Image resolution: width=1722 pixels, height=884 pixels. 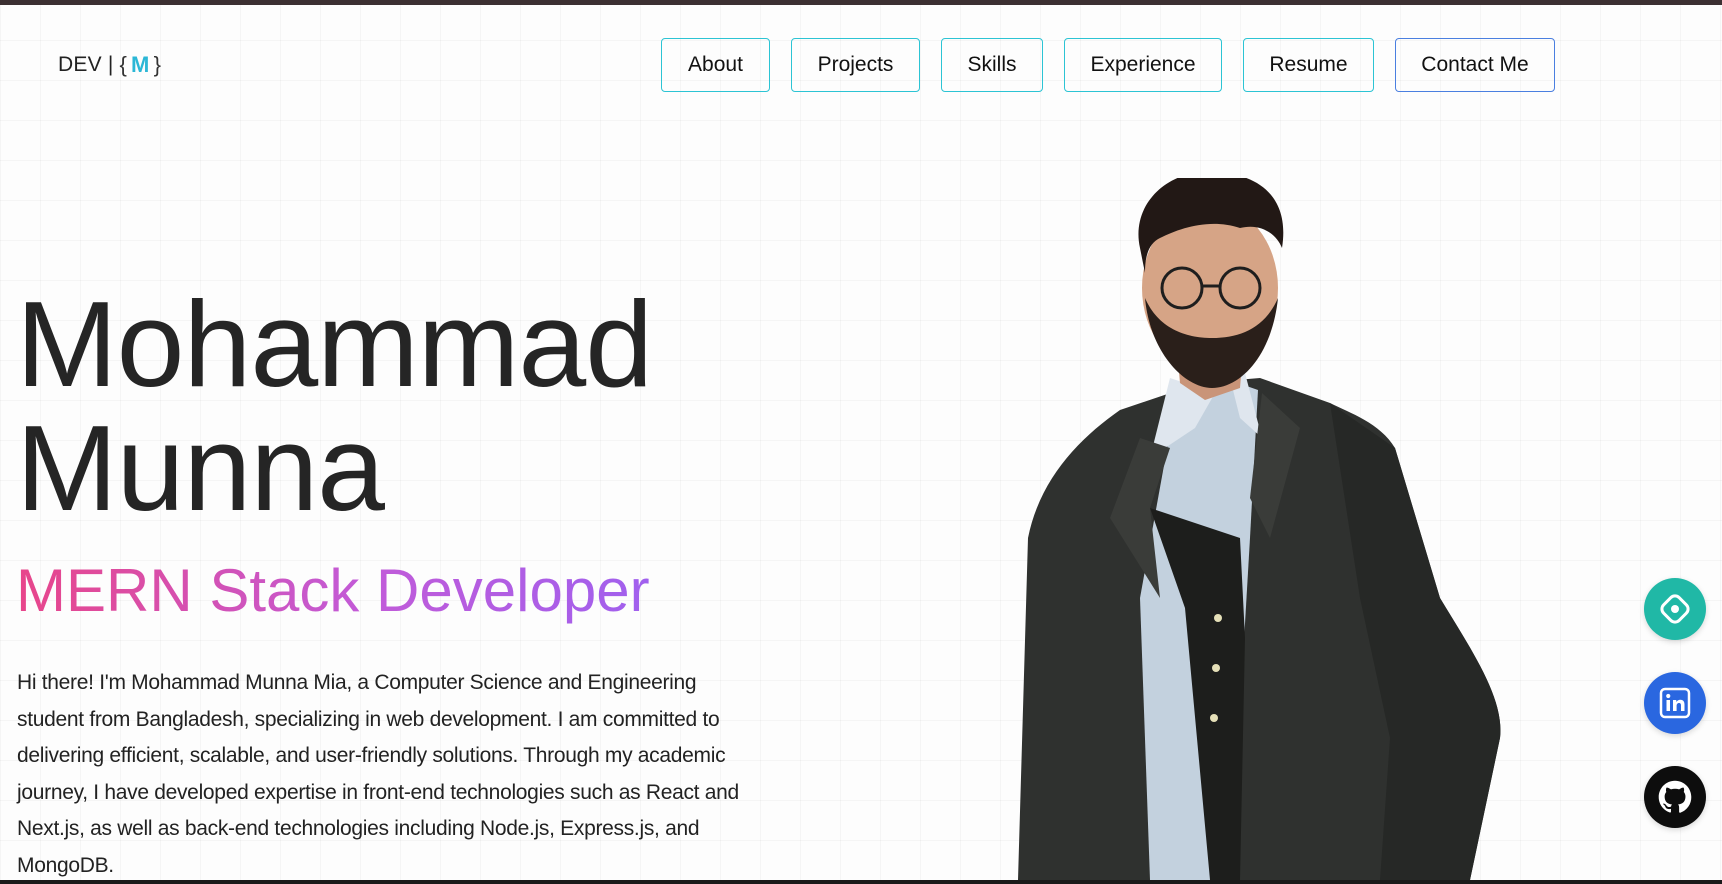 What do you see at coordinates (140, 64) in the screenshot?
I see `logo-mark: M` at bounding box center [140, 64].